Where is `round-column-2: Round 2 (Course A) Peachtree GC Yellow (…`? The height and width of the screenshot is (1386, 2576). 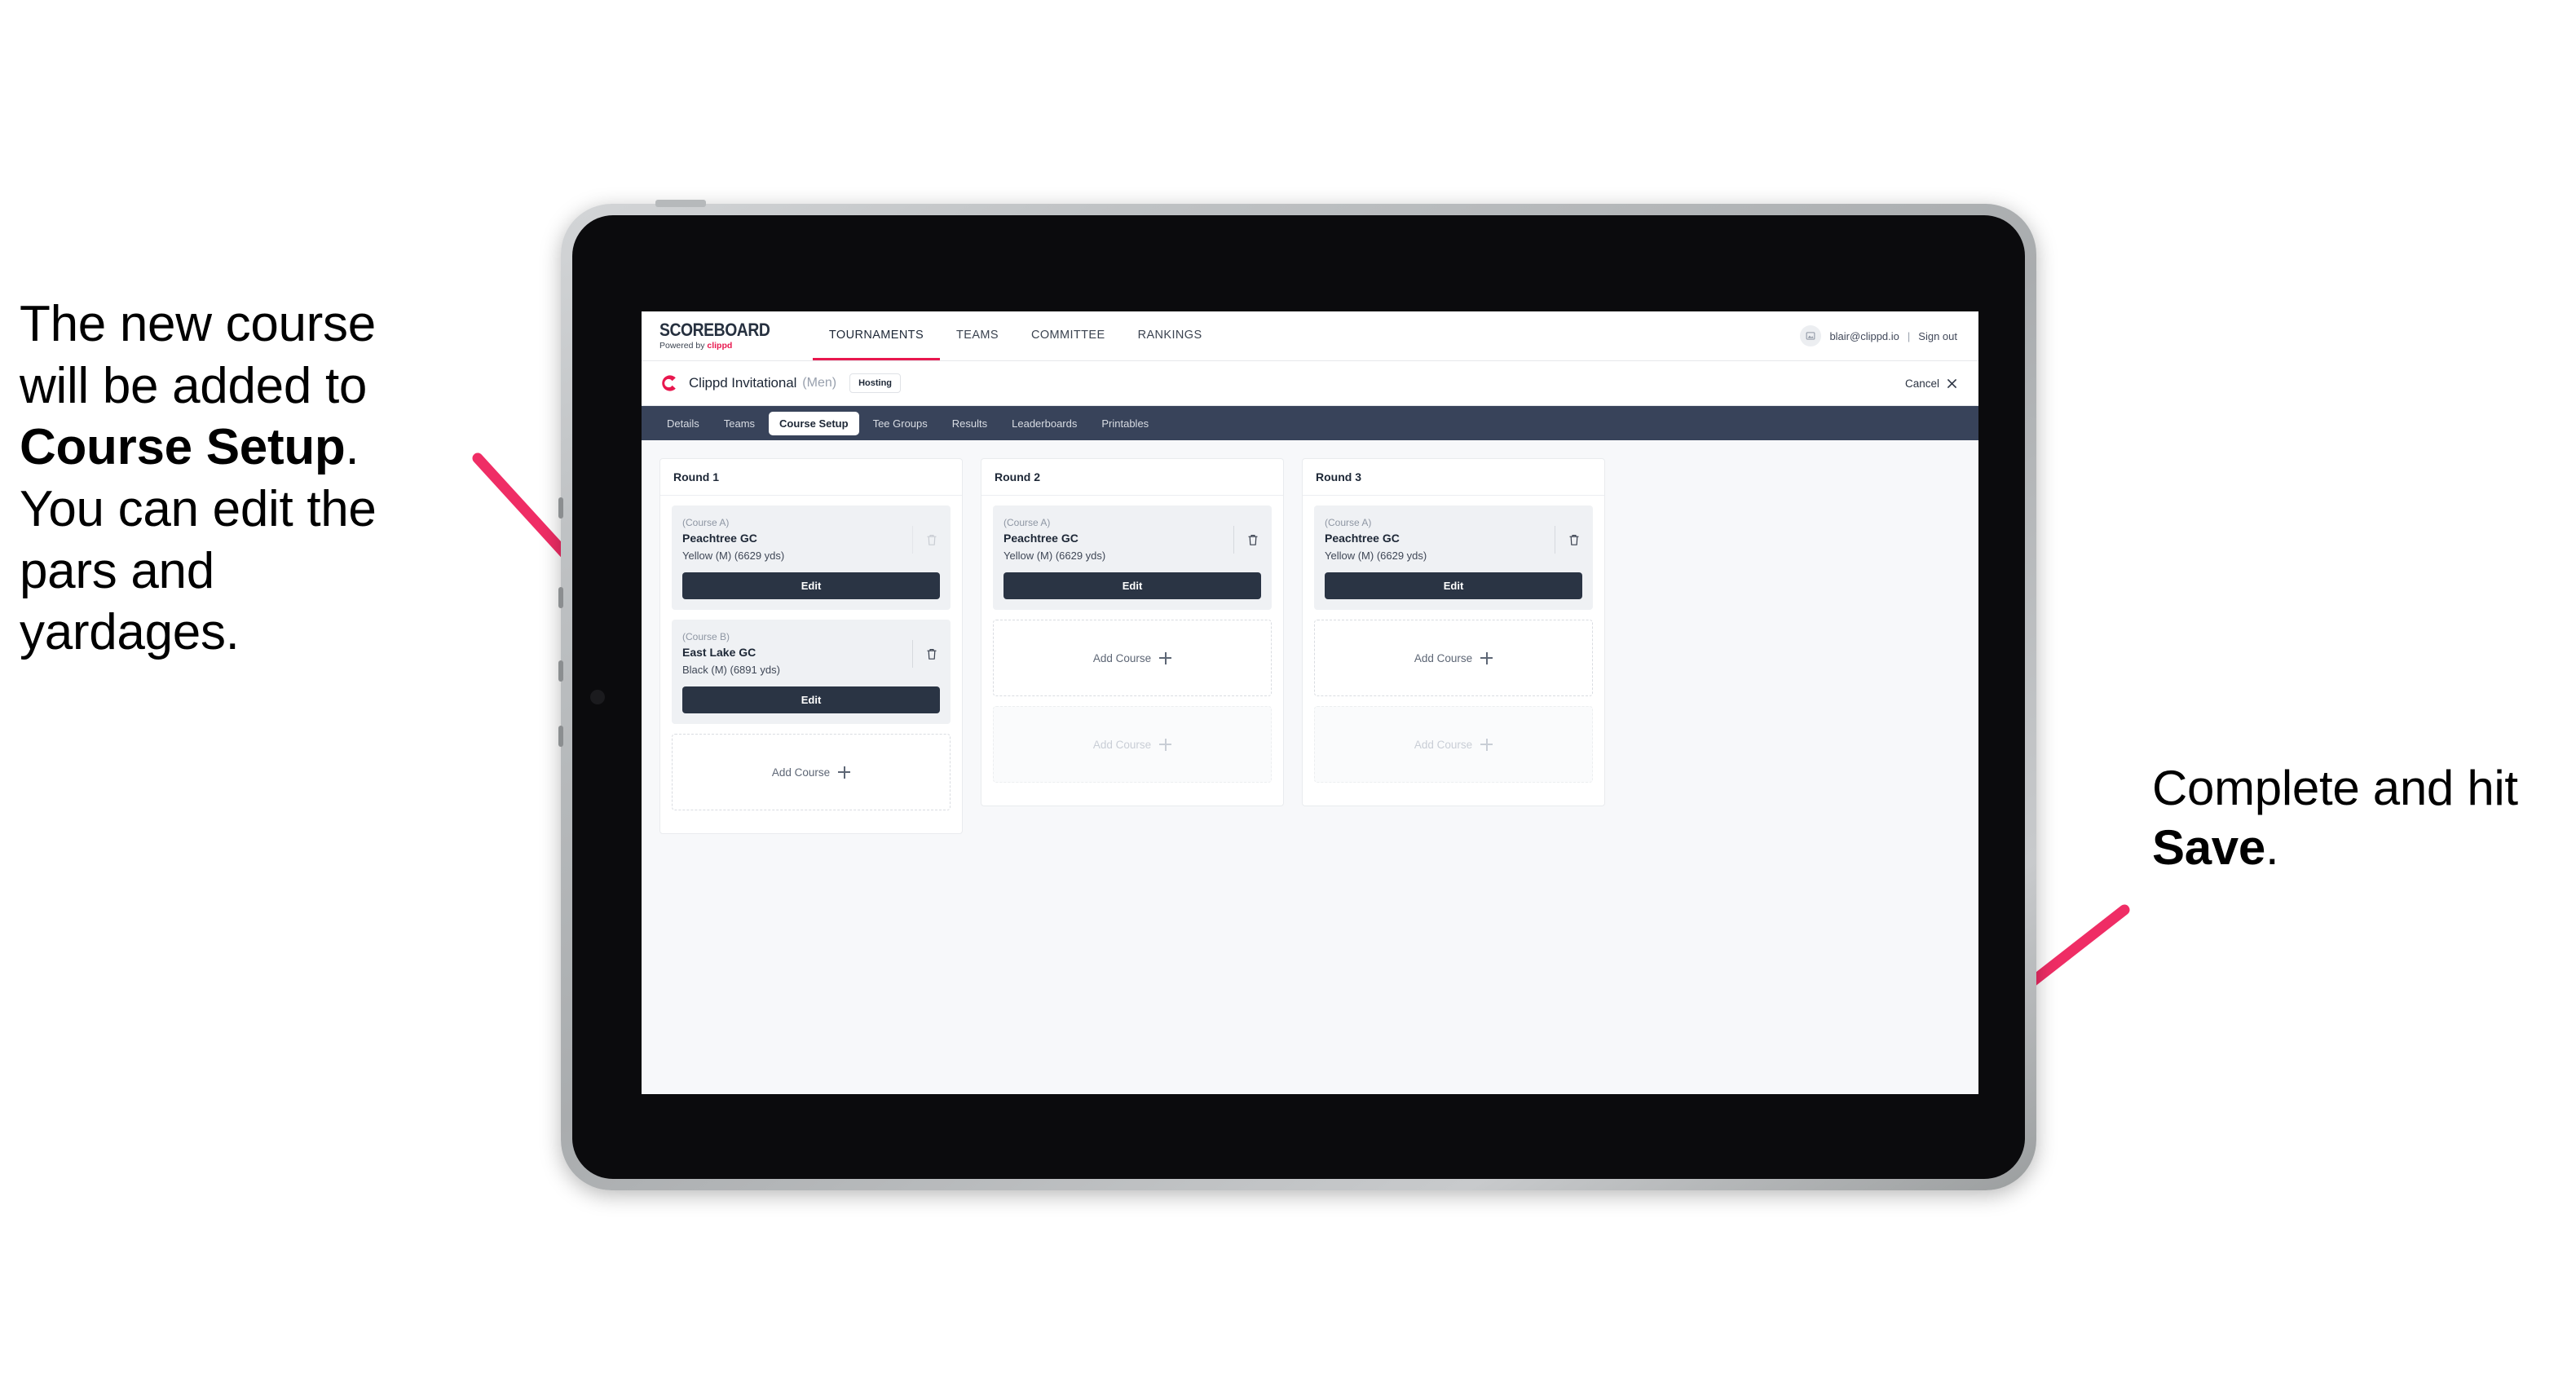
round-column-2: Round 2 (Course A) Peachtree GC Yellow (… is located at coordinates (1132, 632).